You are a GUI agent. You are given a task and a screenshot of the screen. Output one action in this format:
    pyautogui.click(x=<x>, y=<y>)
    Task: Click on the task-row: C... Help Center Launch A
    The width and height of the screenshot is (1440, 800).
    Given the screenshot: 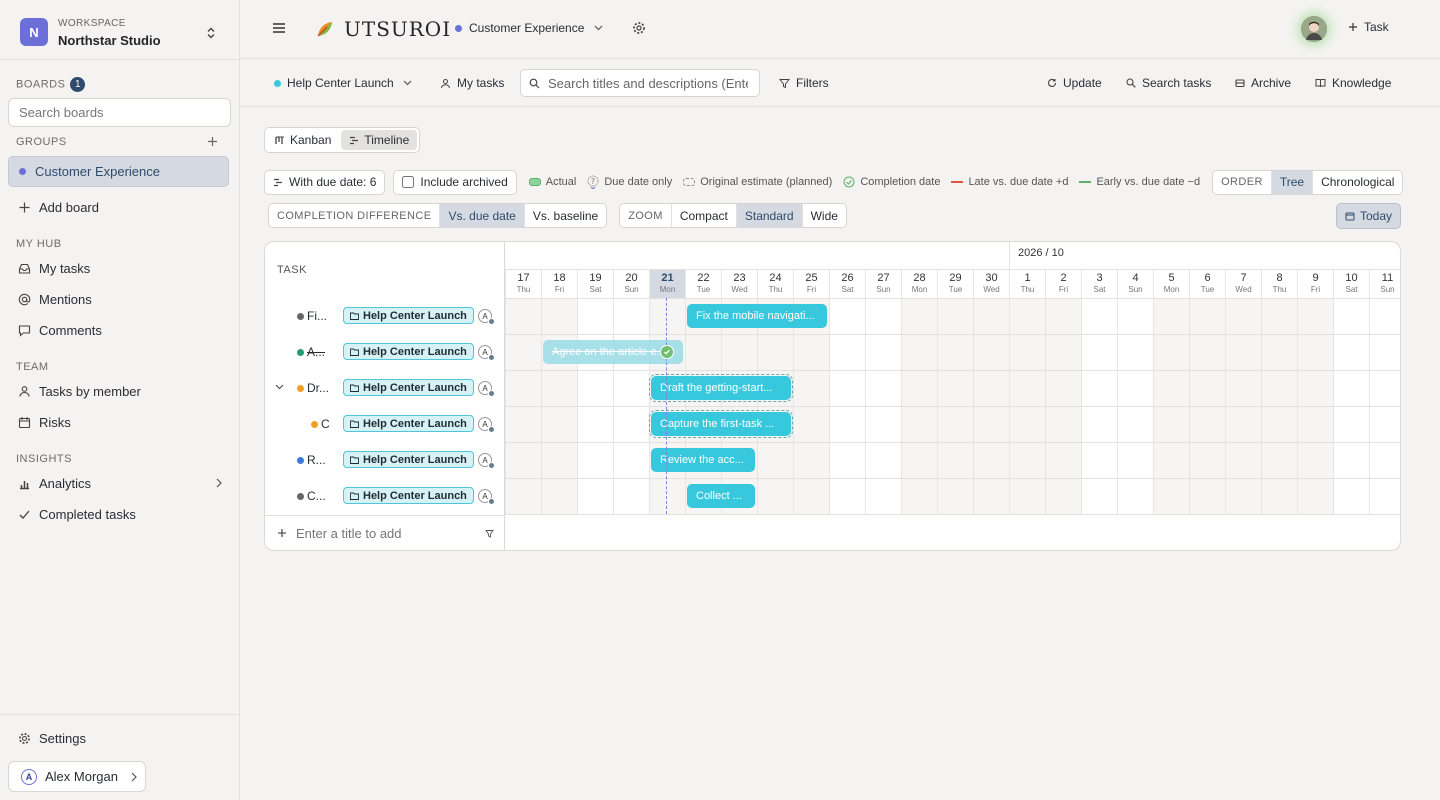 What is the action you would take?
    pyautogui.click(x=384, y=496)
    